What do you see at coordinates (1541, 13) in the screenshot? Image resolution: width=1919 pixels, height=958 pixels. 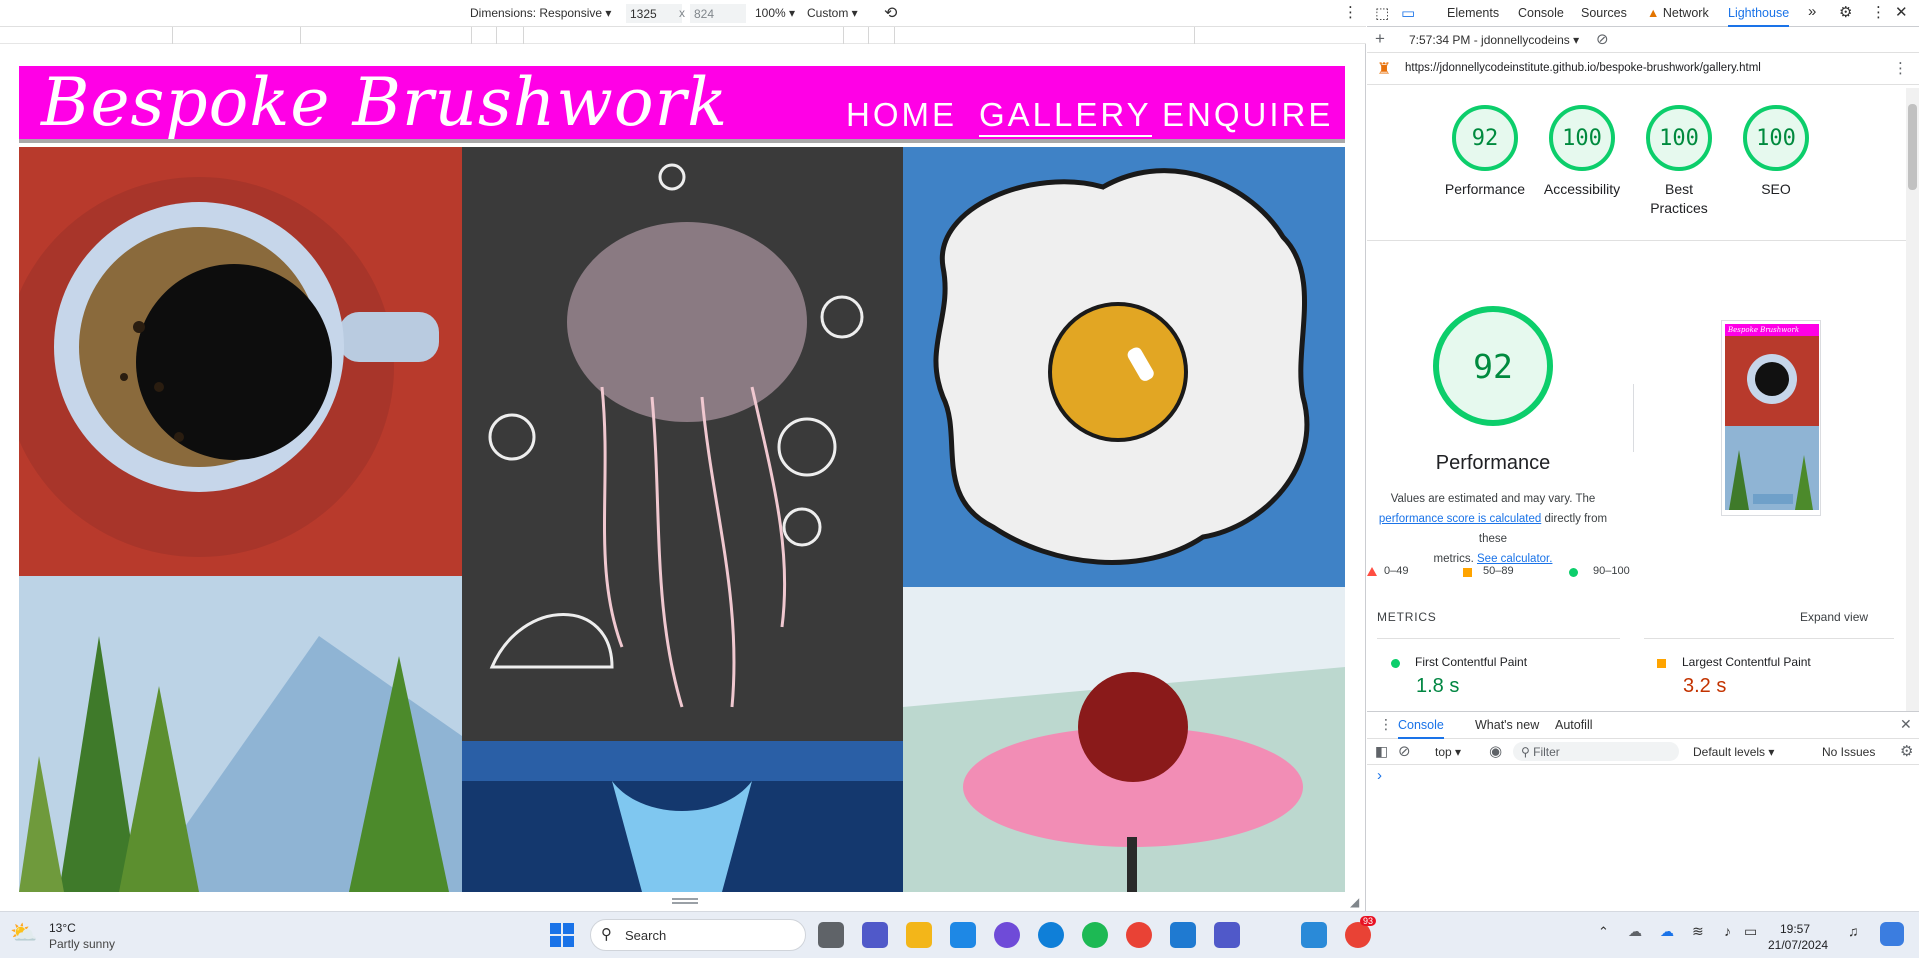 I see `tab-console: Console` at bounding box center [1541, 13].